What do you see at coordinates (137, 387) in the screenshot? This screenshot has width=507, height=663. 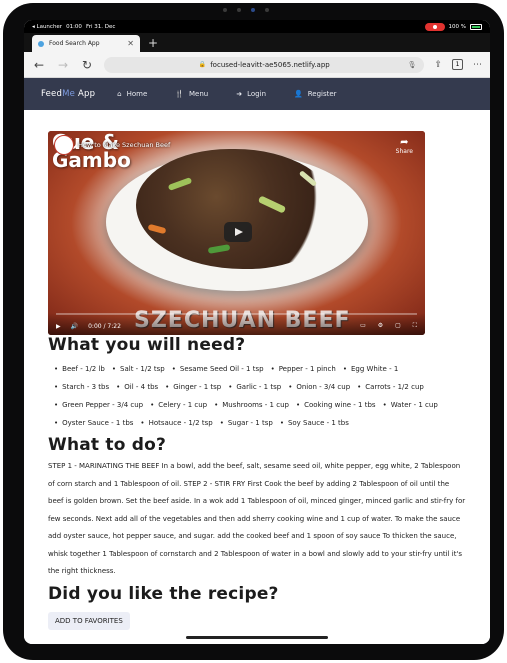 I see `ingredient-item: Oil - 4 tbs` at bounding box center [137, 387].